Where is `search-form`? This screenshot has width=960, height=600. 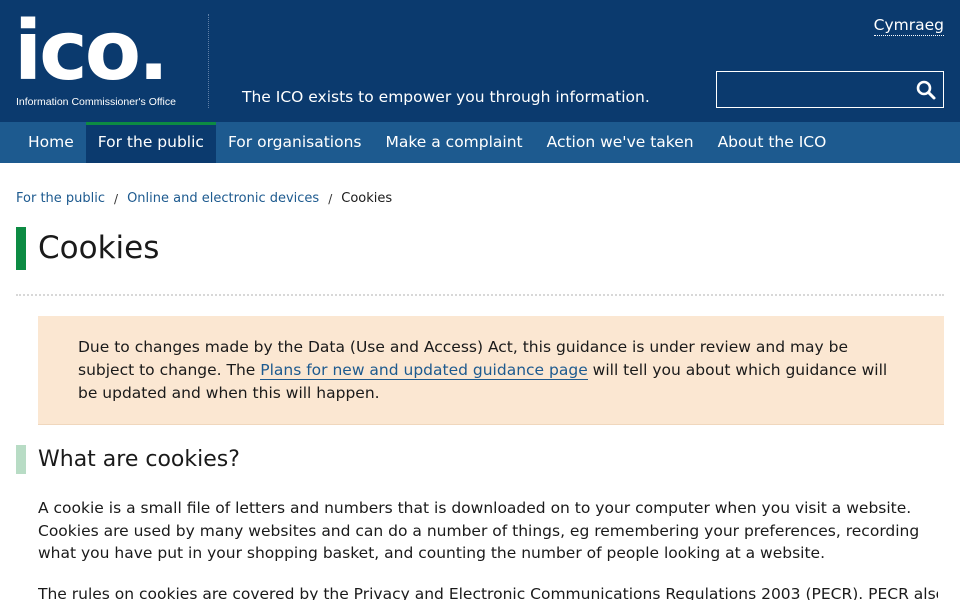 search-form is located at coordinates (830, 89).